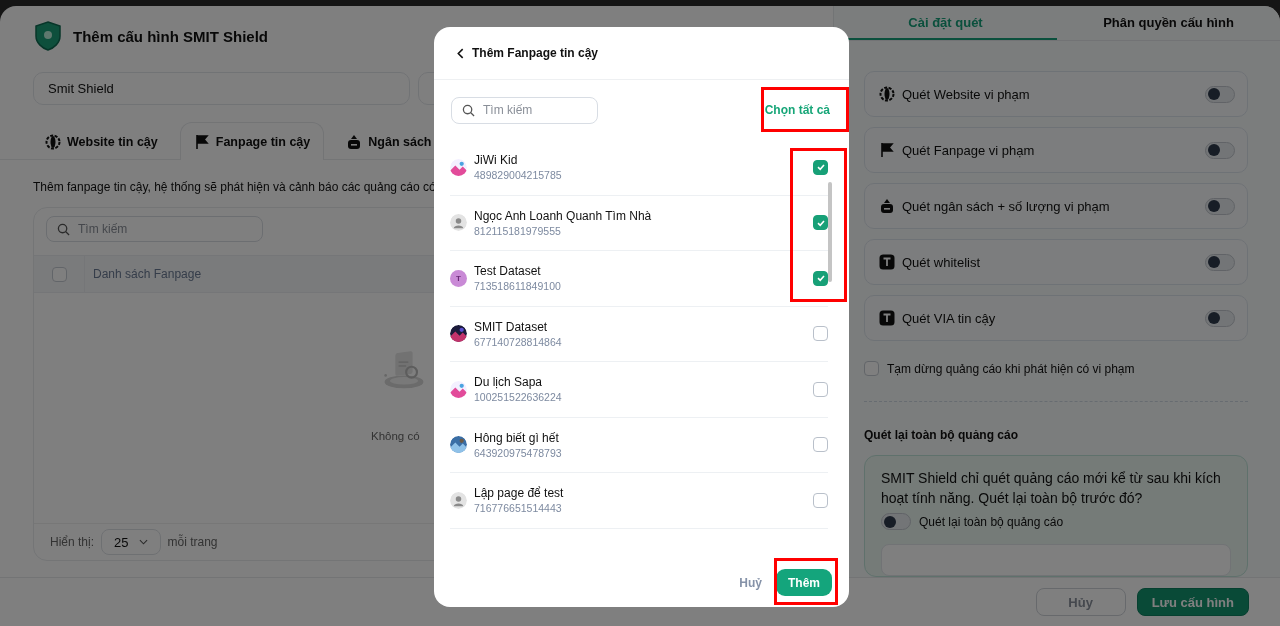 Image resolution: width=1280 pixels, height=626 pixels. I want to click on fanpage-id: 716776651514443, so click(518, 508).